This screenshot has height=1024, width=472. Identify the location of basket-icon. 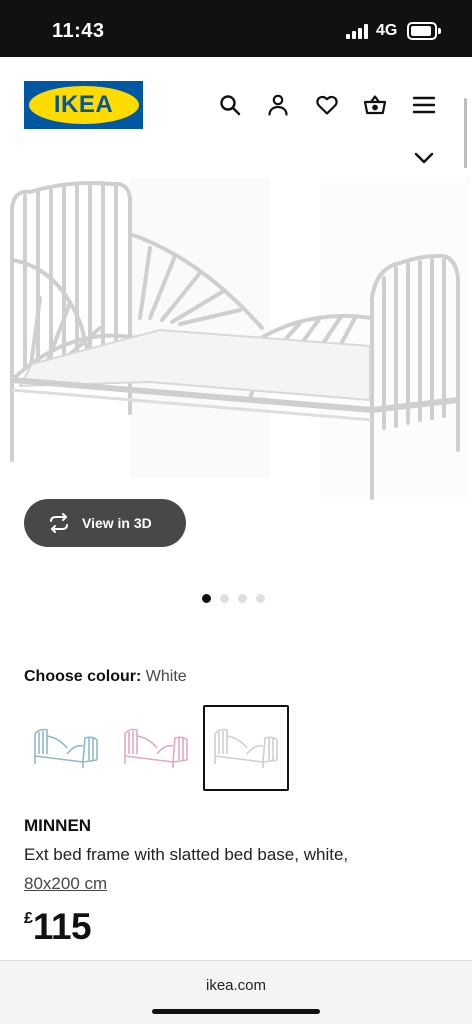
(375, 105).